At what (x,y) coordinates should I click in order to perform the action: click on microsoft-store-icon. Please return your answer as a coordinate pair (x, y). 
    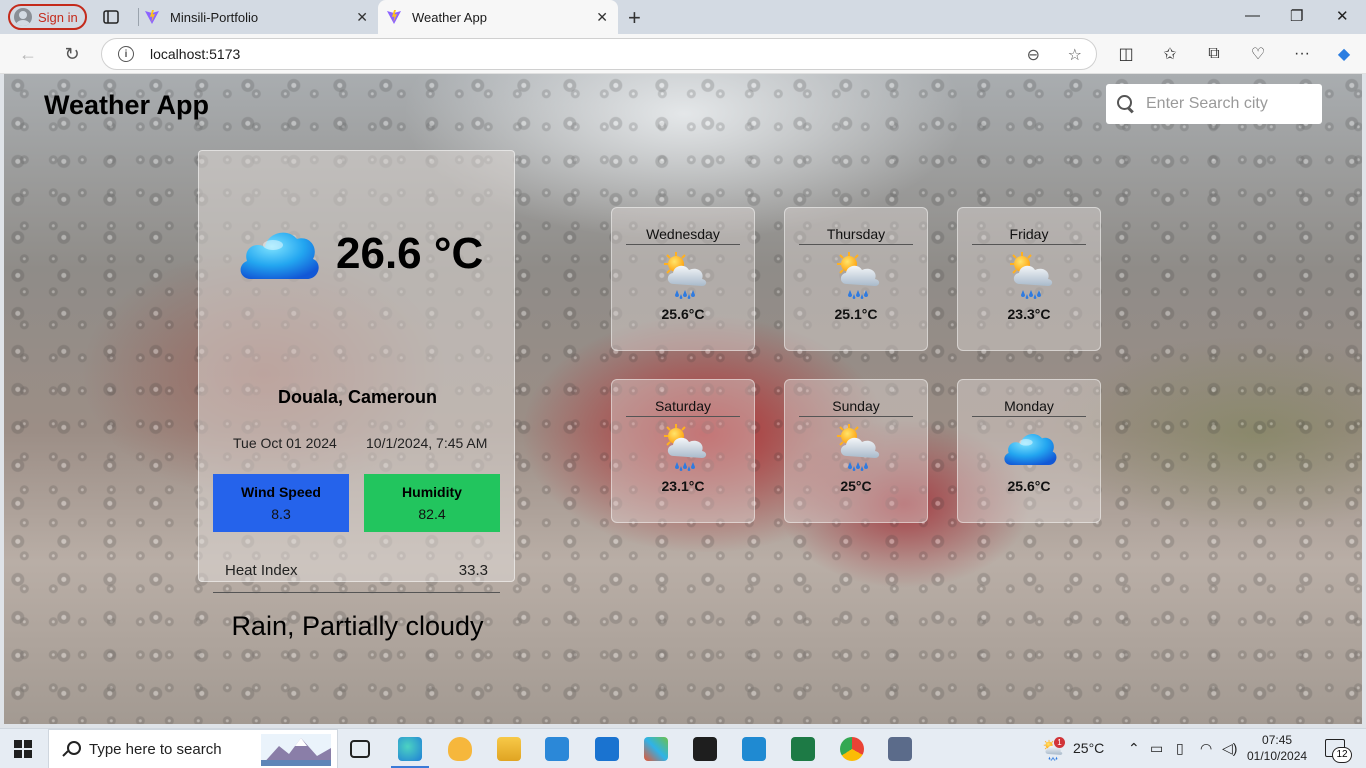
    Looking at the image, I should click on (557, 749).